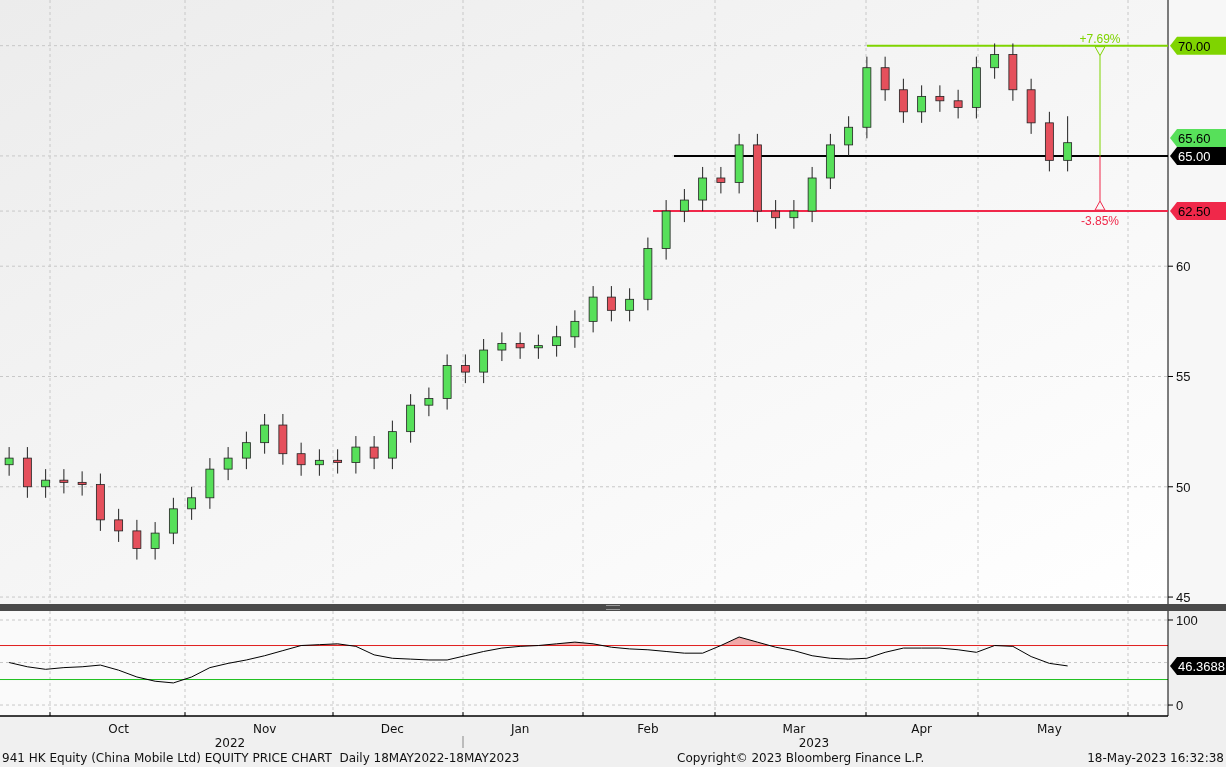  What do you see at coordinates (1194, 46) in the screenshot?
I see `ref-line-label: 70.00` at bounding box center [1194, 46].